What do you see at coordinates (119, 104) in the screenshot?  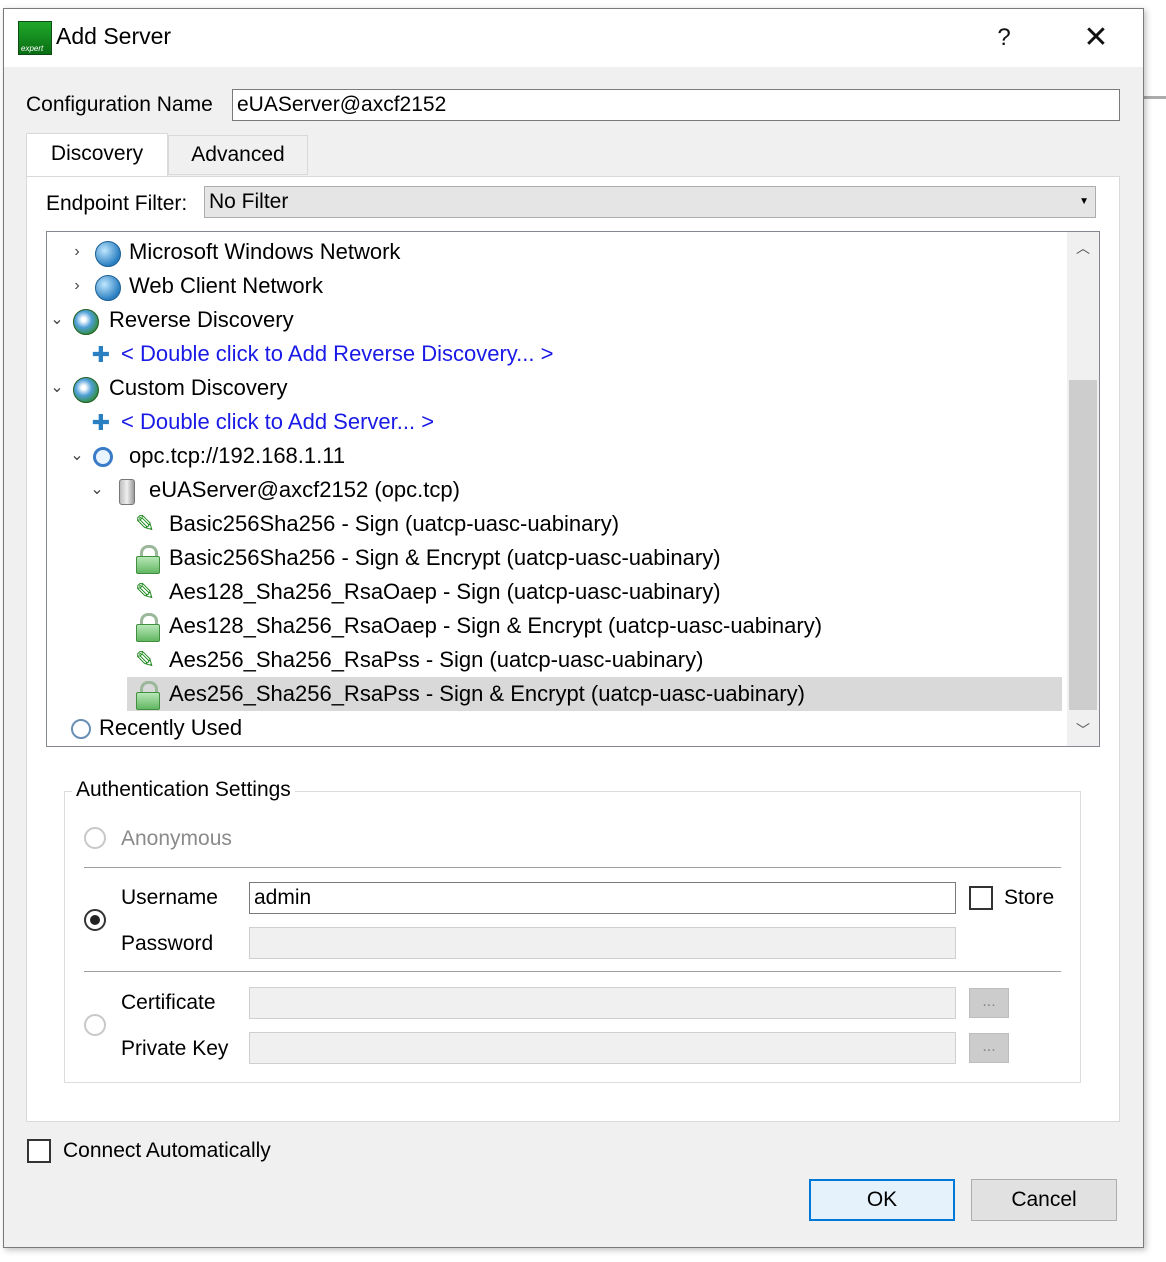 I see `config-name-label: Configuration Name` at bounding box center [119, 104].